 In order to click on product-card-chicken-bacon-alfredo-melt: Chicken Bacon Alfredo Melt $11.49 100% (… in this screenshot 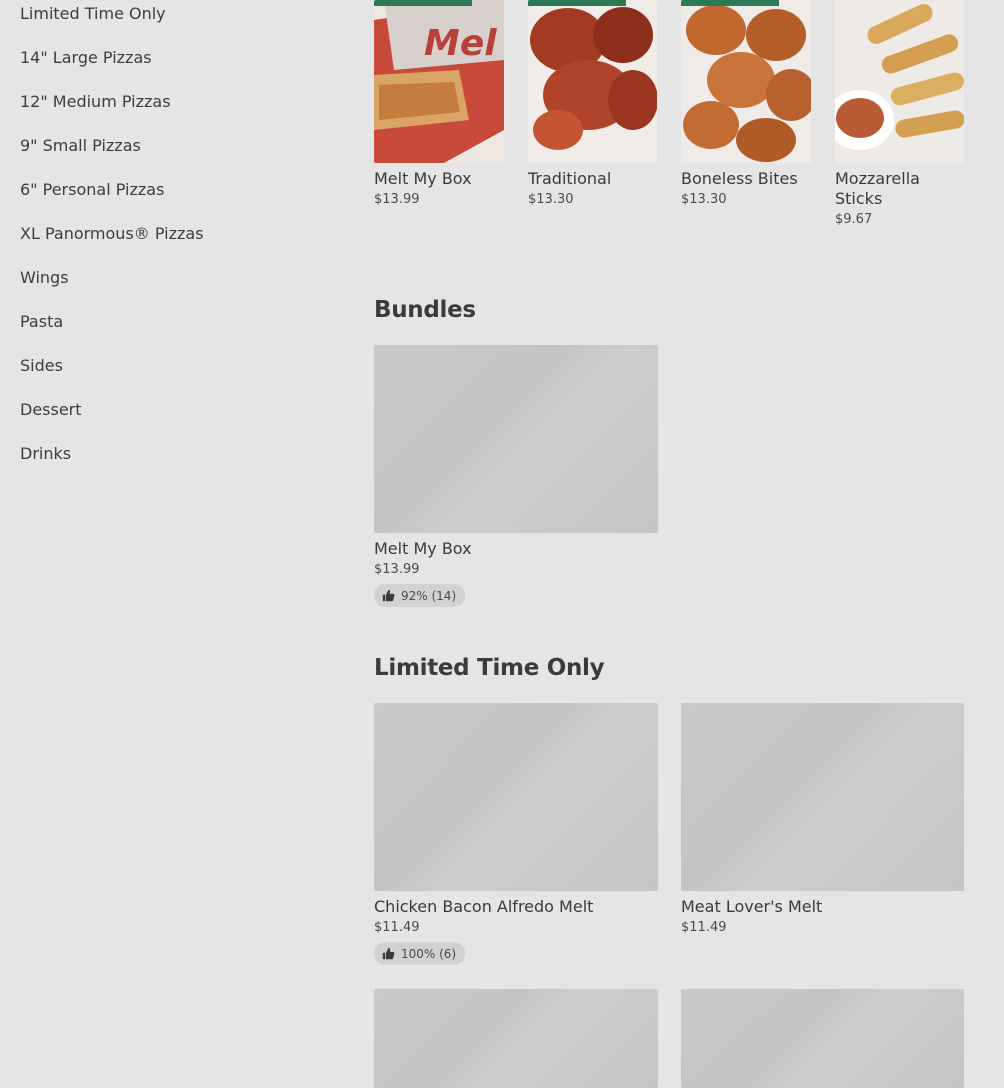, I will do `click(516, 834)`.